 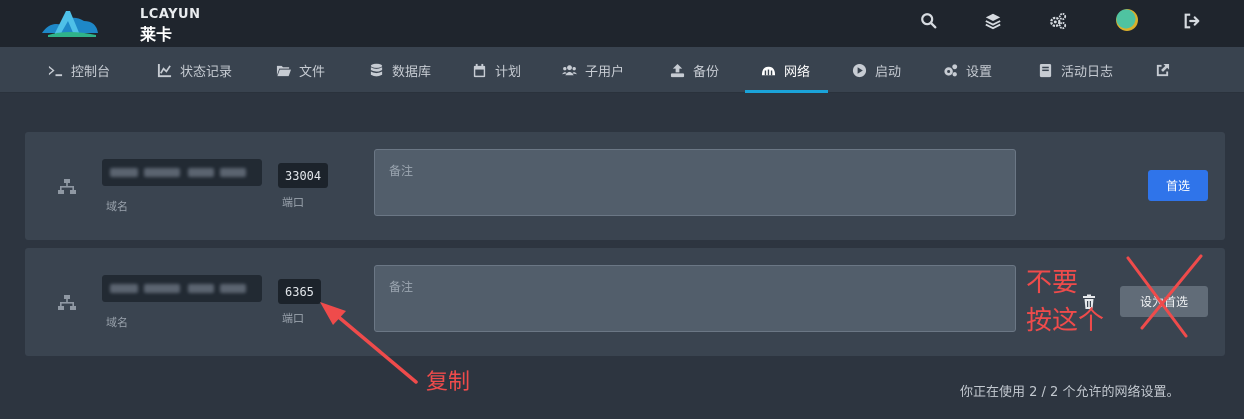 What do you see at coordinates (206, 72) in the screenshot?
I see `tab-label: 状态记录` at bounding box center [206, 72].